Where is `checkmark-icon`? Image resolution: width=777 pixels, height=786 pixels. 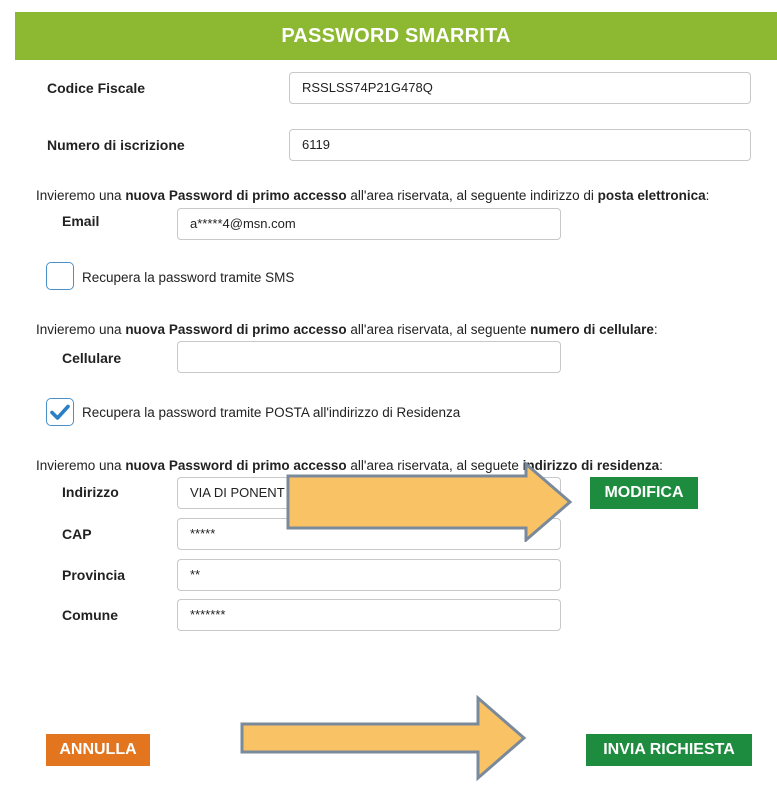 checkmark-icon is located at coordinates (60, 412).